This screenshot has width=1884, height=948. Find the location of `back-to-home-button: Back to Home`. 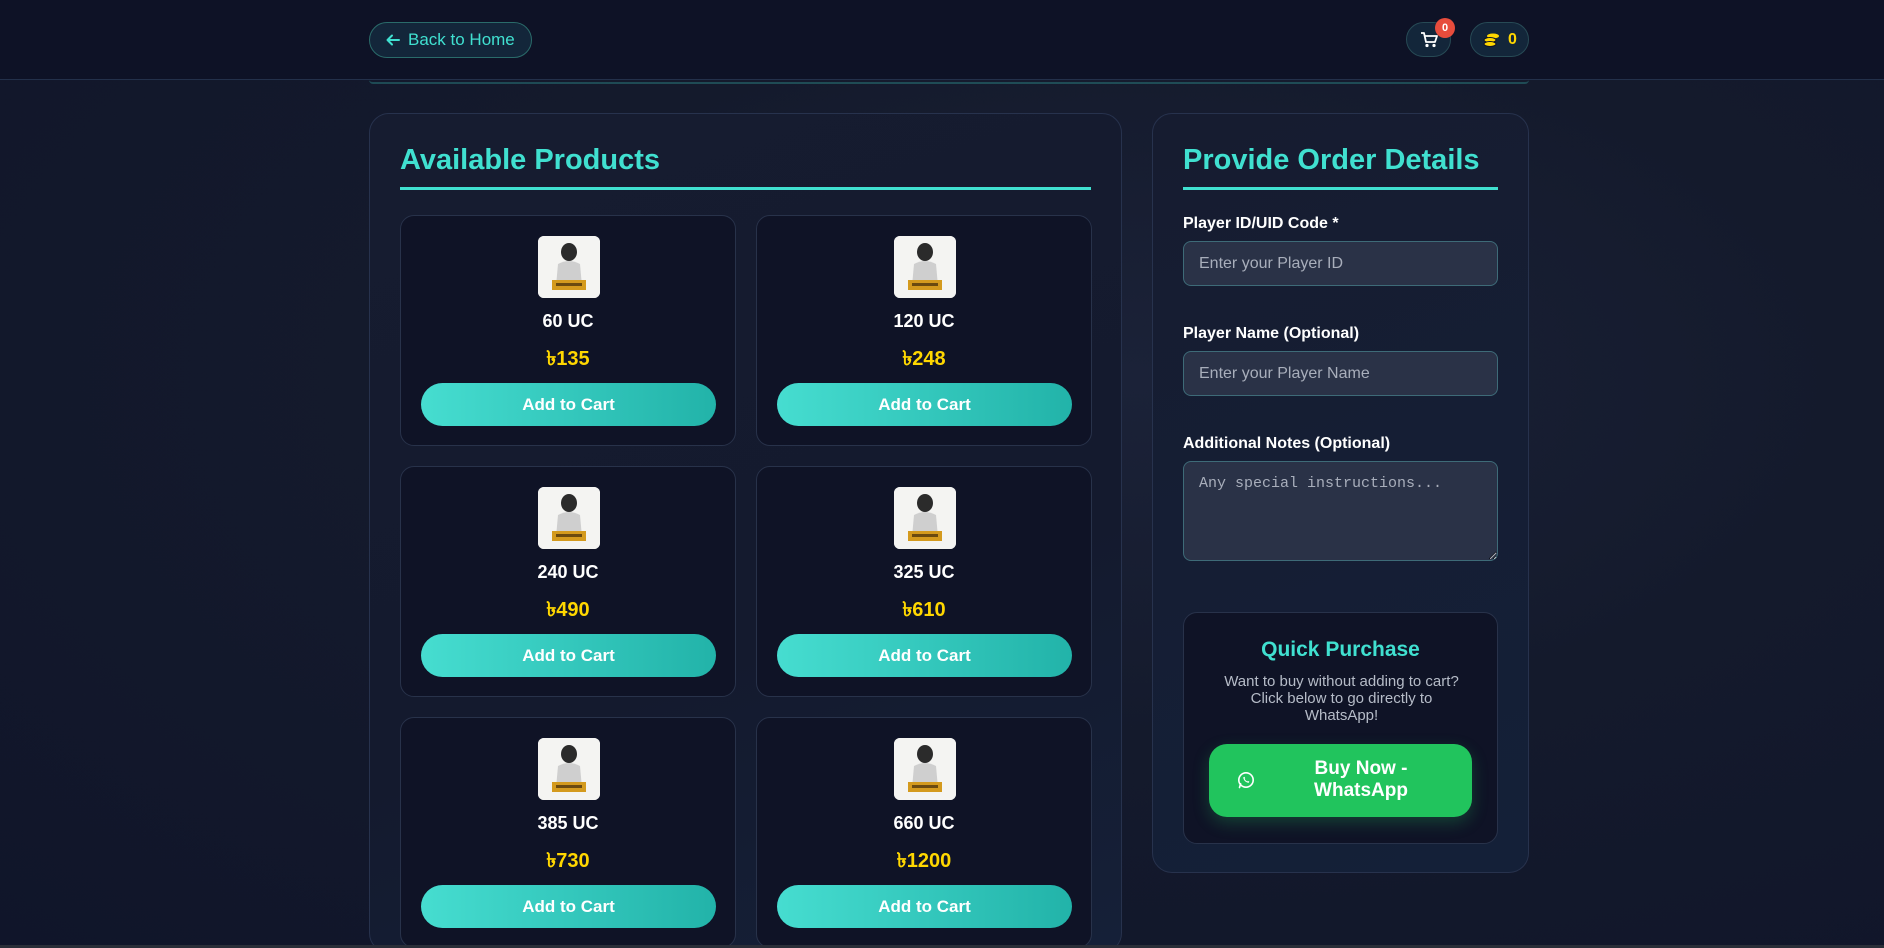

back-to-home-button: Back to Home is located at coordinates (450, 40).